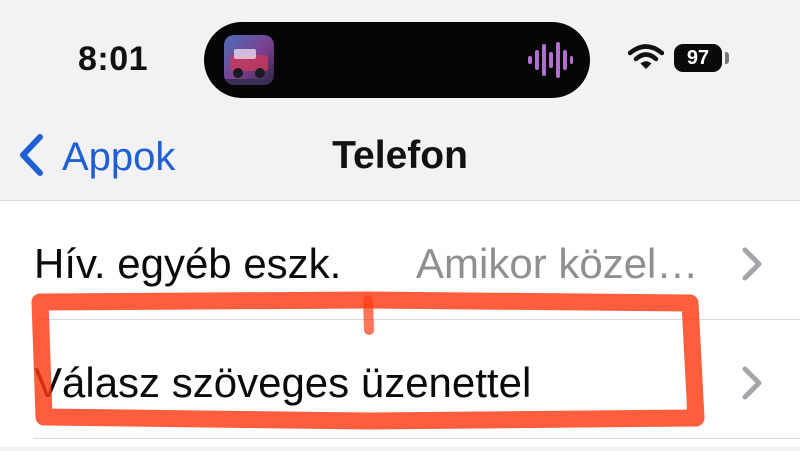 Image resolution: width=800 pixels, height=451 pixels. Describe the element at coordinates (397, 60) in the screenshot. I see `dynamic-island` at that location.